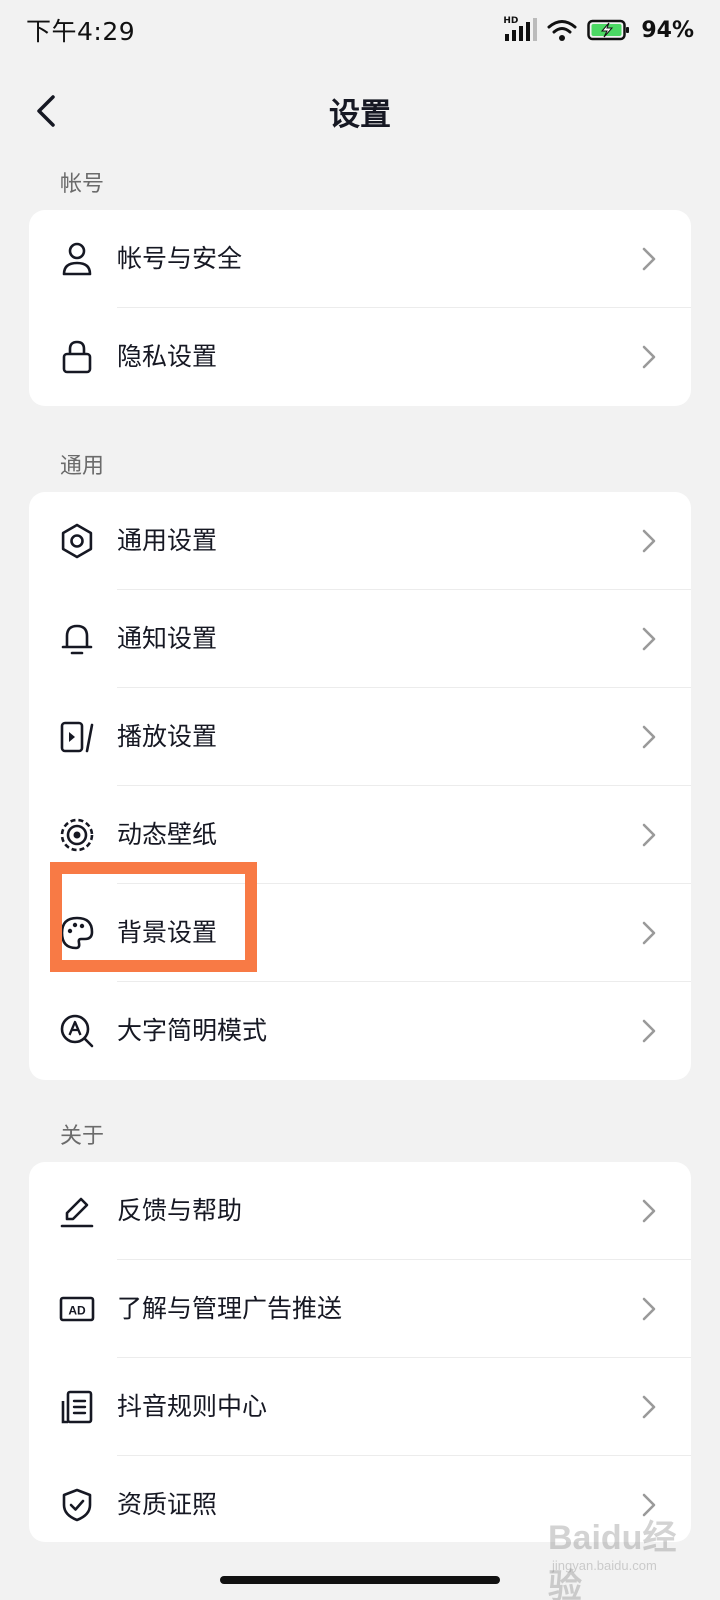  I want to click on row-label: 反馈与帮助, so click(180, 1210).